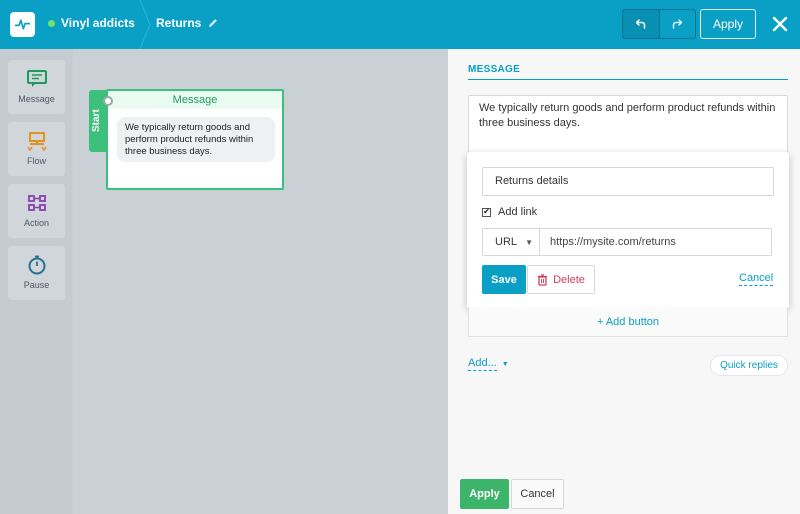 Image resolution: width=800 pixels, height=514 pixels. Describe the element at coordinates (51, 23) in the screenshot. I see `status-dot` at that location.